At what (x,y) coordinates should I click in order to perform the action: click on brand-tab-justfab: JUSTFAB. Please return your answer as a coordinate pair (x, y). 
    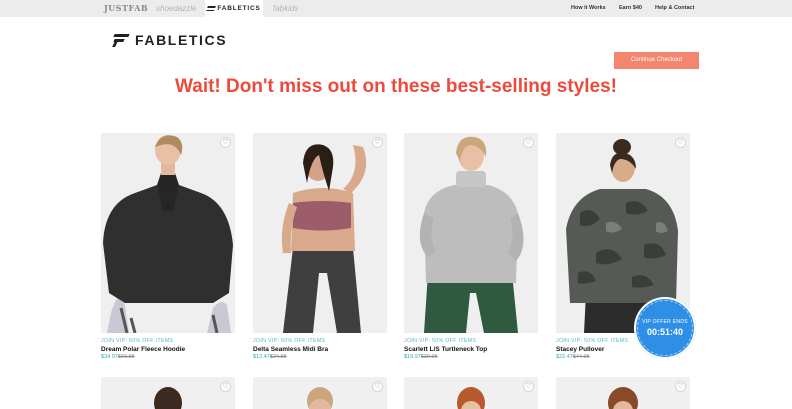
    Looking at the image, I should click on (126, 8).